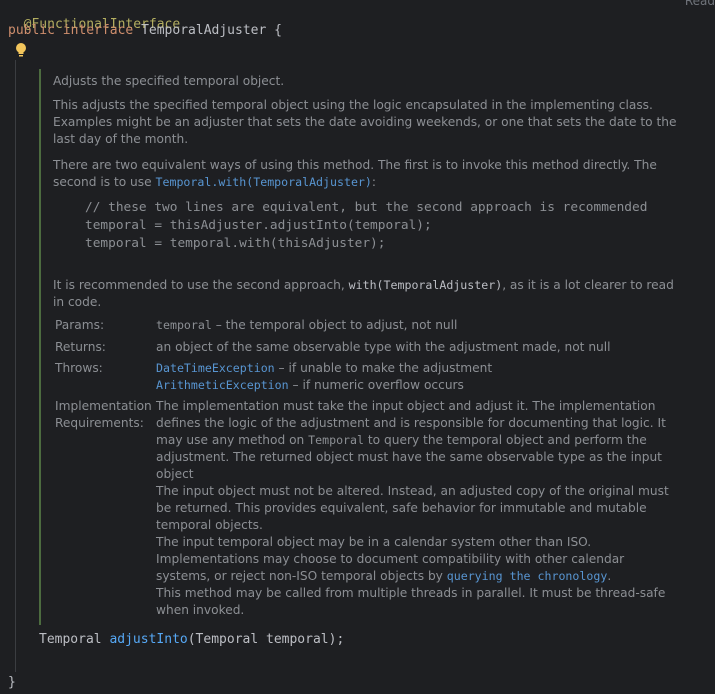 This screenshot has width=715, height=694. I want to click on querying-chronology-link: querying the chronology, so click(527, 576).